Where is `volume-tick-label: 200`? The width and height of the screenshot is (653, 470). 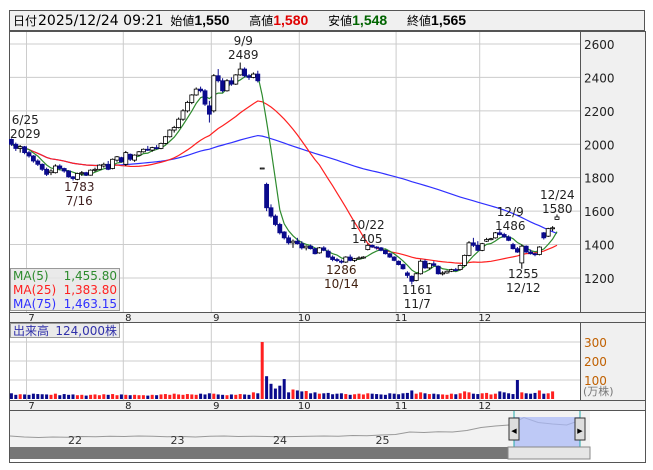
volume-tick-label: 200 is located at coordinates (595, 362).